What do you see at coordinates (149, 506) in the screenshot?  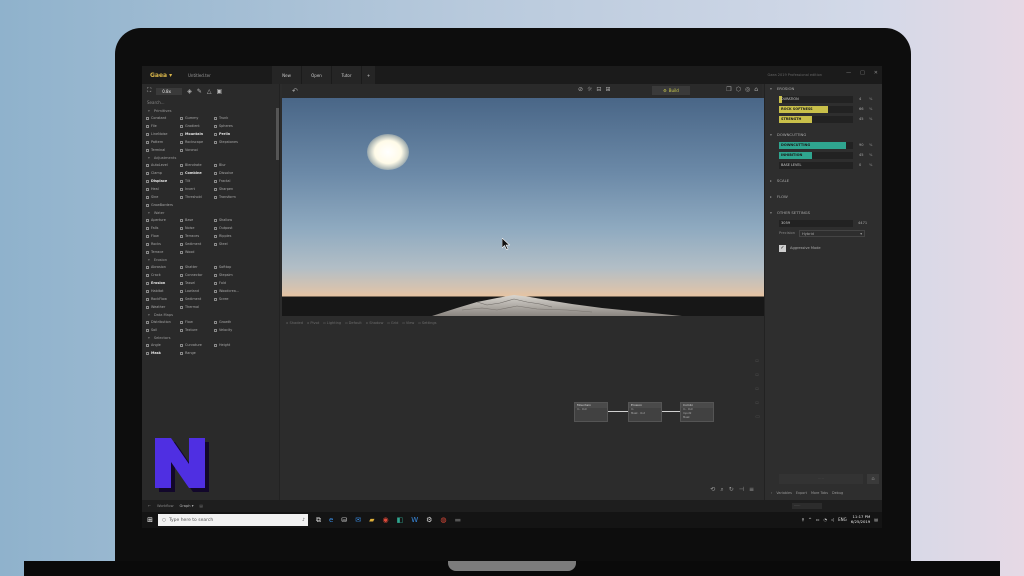 I see `arrow-left-icon: ←` at bounding box center [149, 506].